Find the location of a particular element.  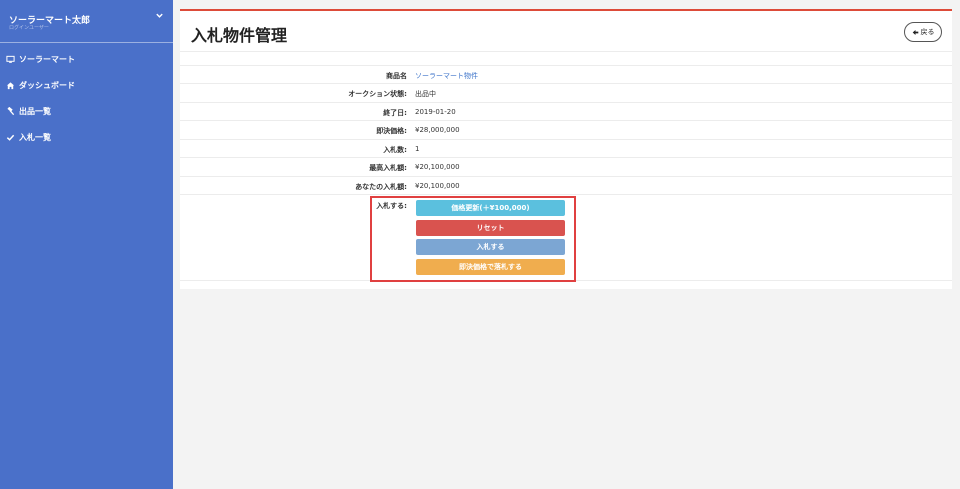

place-bid-button: 入札する is located at coordinates (490, 247).